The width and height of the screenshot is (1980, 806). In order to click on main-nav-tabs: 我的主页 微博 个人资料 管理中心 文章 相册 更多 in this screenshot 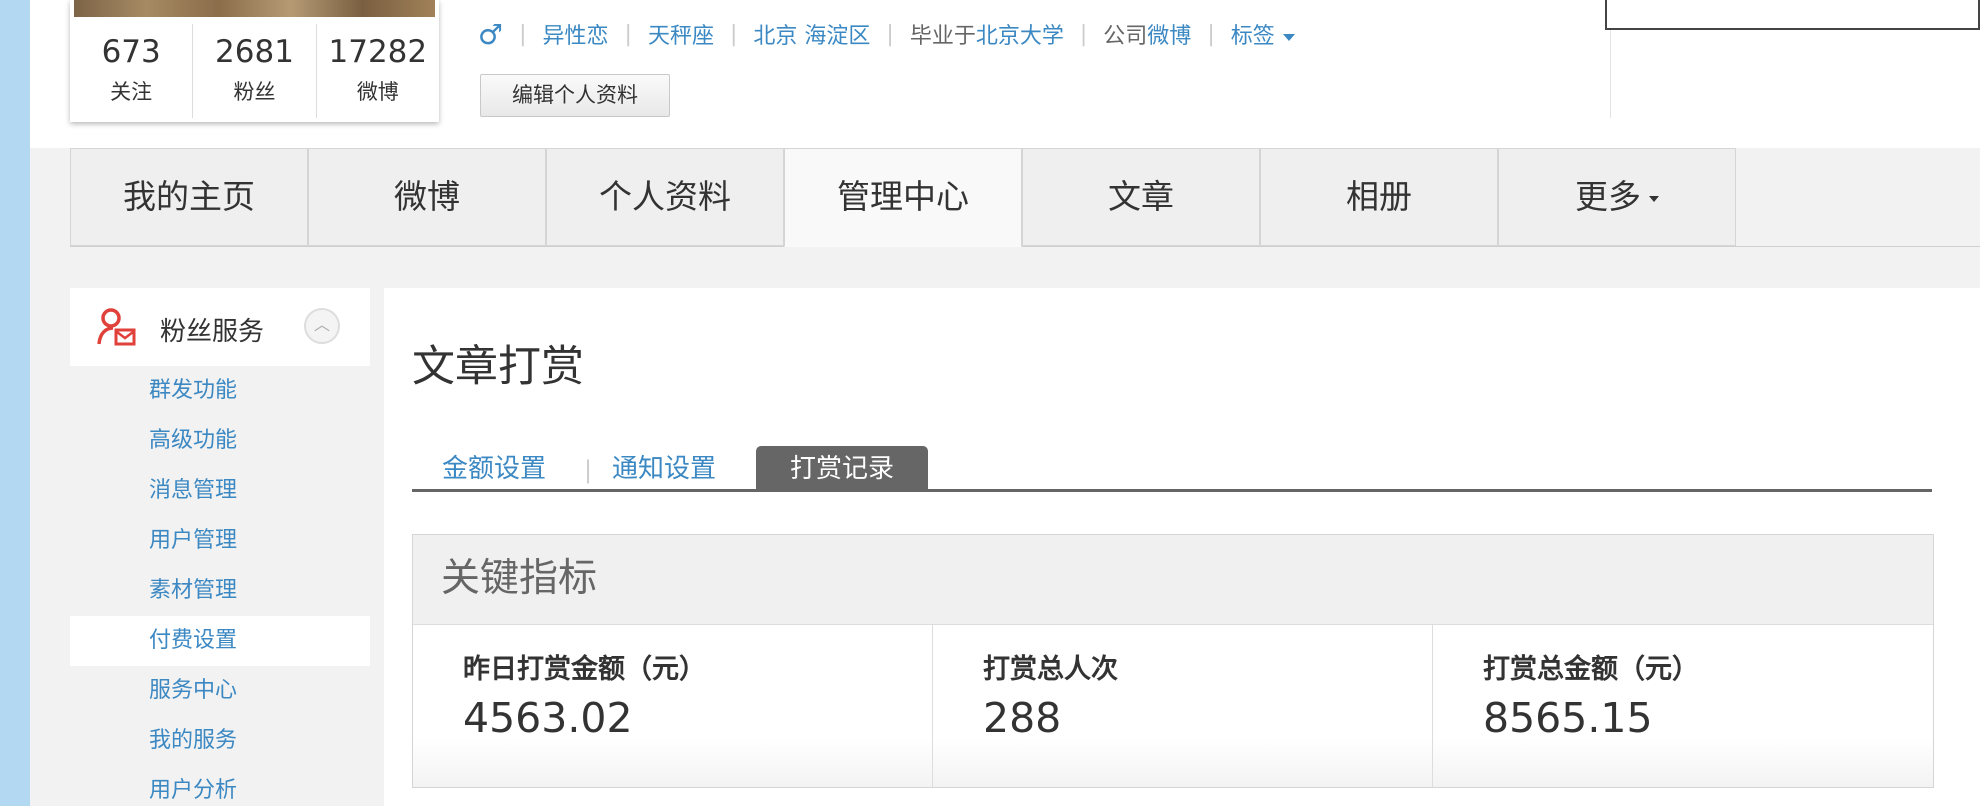, I will do `click(1025, 197)`.